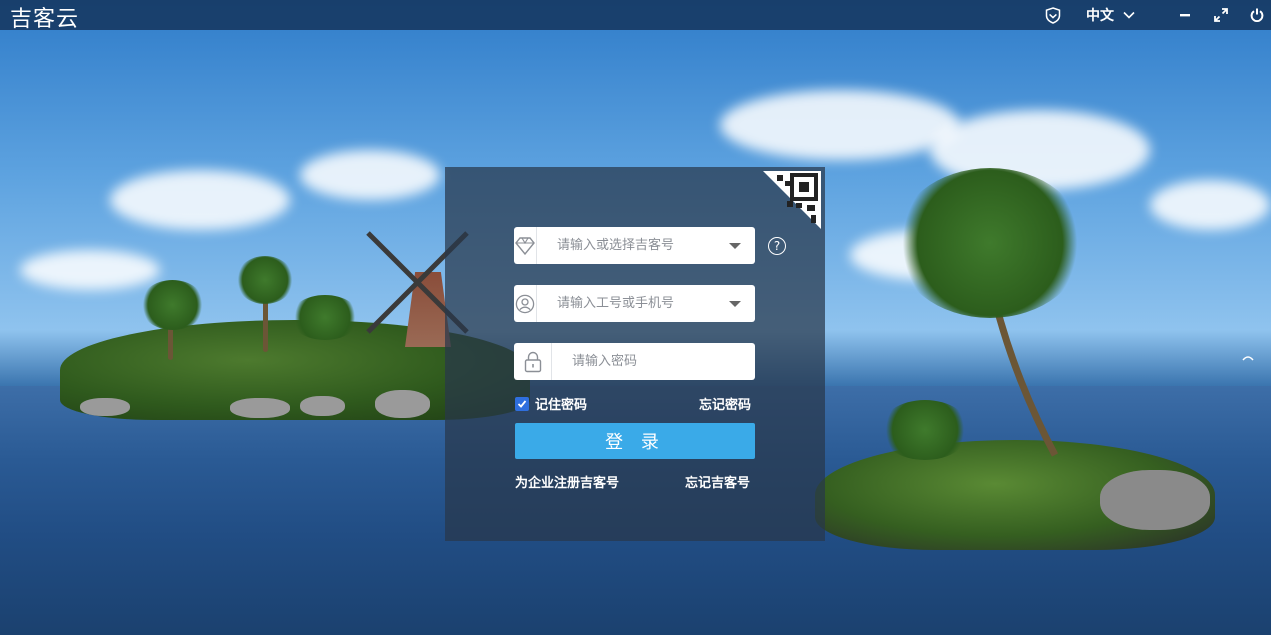  What do you see at coordinates (525, 245) in the screenshot?
I see `diamond-icon` at bounding box center [525, 245].